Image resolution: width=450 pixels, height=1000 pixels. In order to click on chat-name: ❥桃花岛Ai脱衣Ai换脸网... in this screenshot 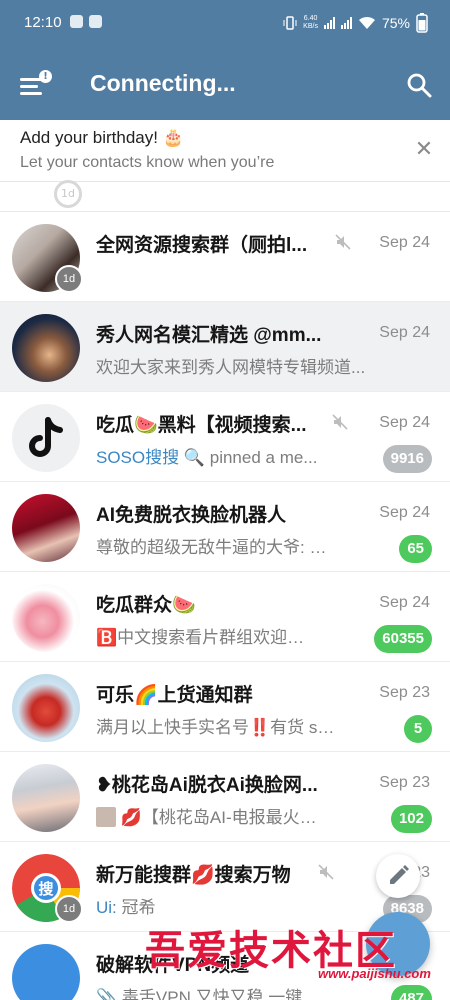, I will do `click(207, 785)`.